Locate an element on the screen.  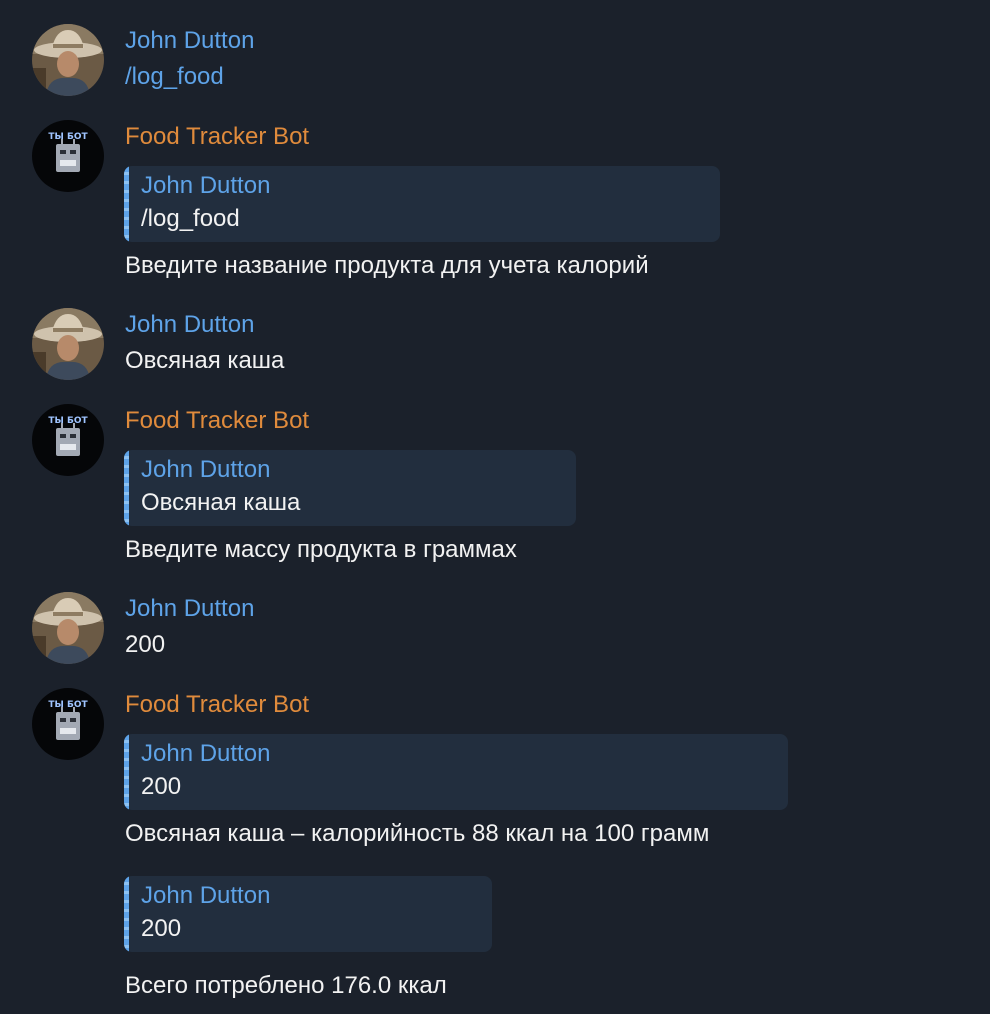
message-text: Введите массу продукта в граммах is located at coordinates (321, 549).